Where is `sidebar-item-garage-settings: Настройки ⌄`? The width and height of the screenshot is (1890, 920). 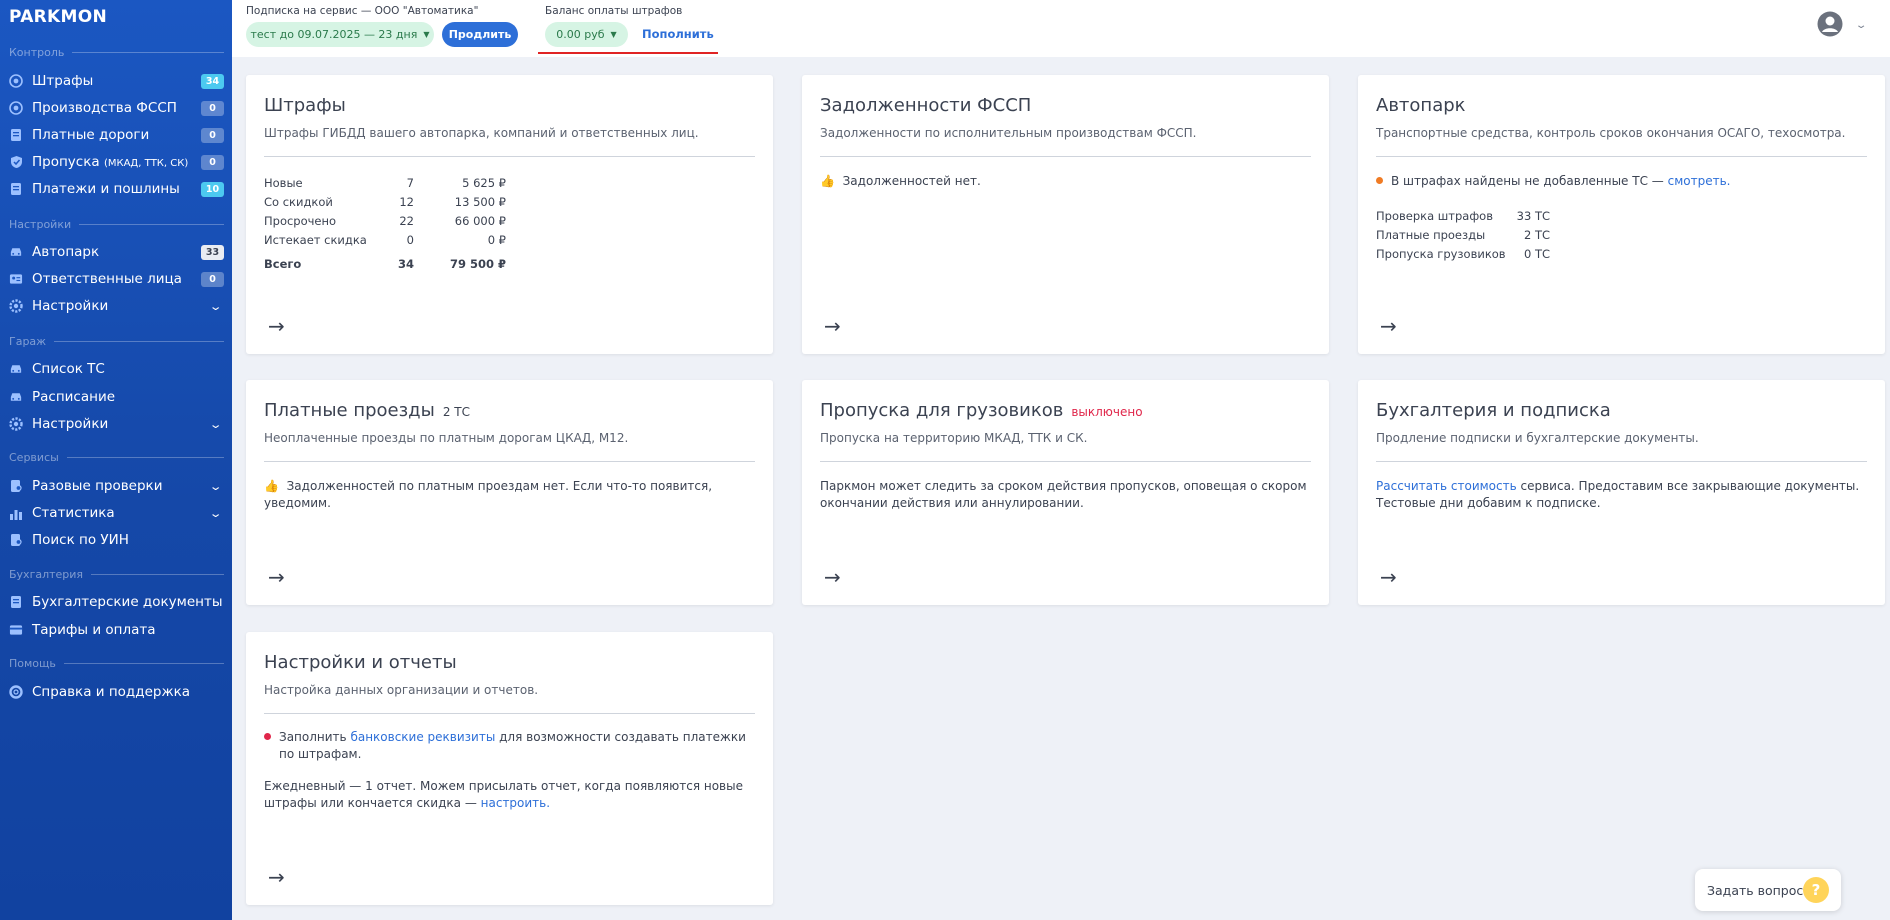 sidebar-item-garage-settings: Настройки ⌄ is located at coordinates (116, 424).